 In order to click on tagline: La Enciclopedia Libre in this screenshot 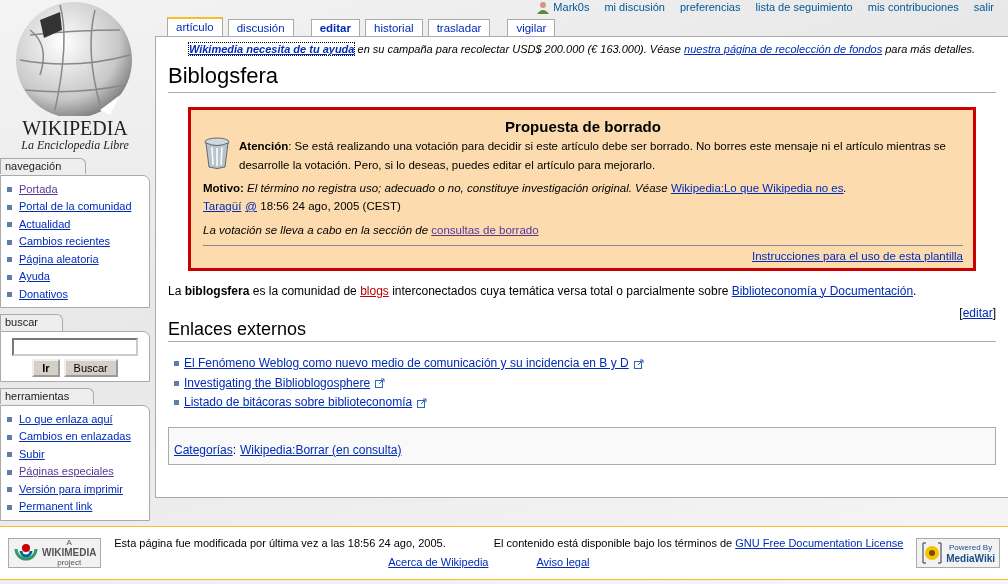, I will do `click(75, 145)`.